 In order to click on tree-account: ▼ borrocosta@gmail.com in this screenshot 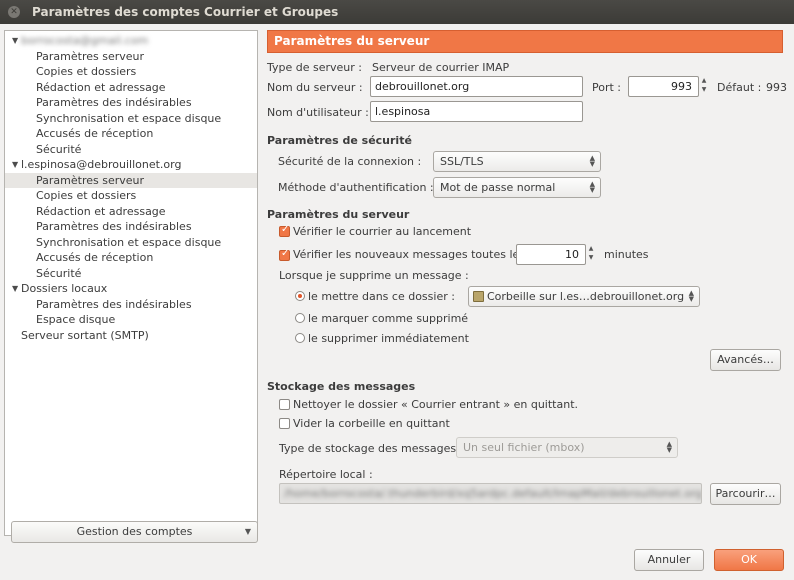, I will do `click(131, 41)`.